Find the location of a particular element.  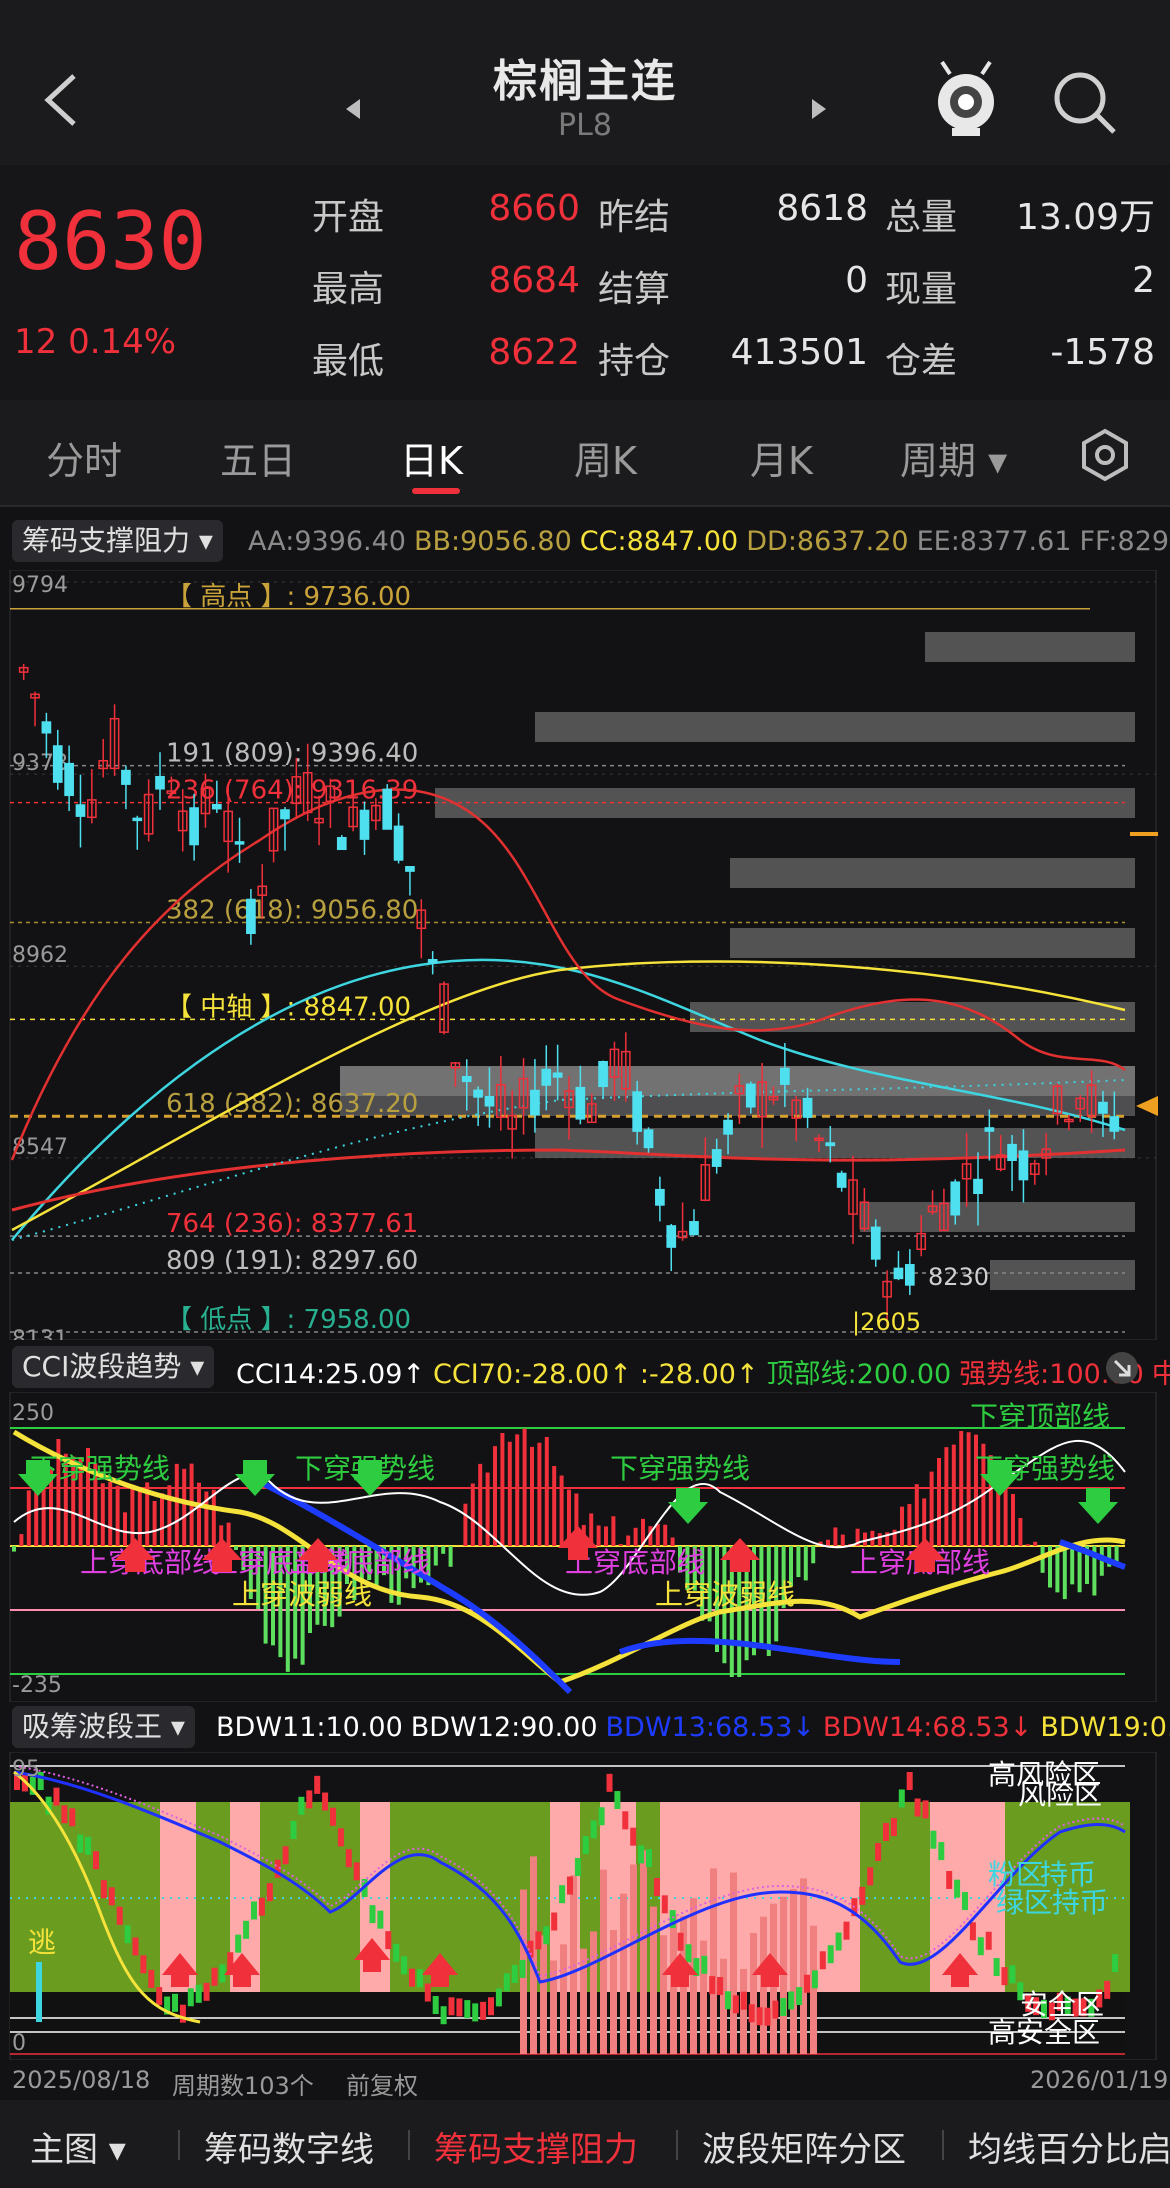

level-label: 764 (236): 8377.61 is located at coordinates (292, 1224).